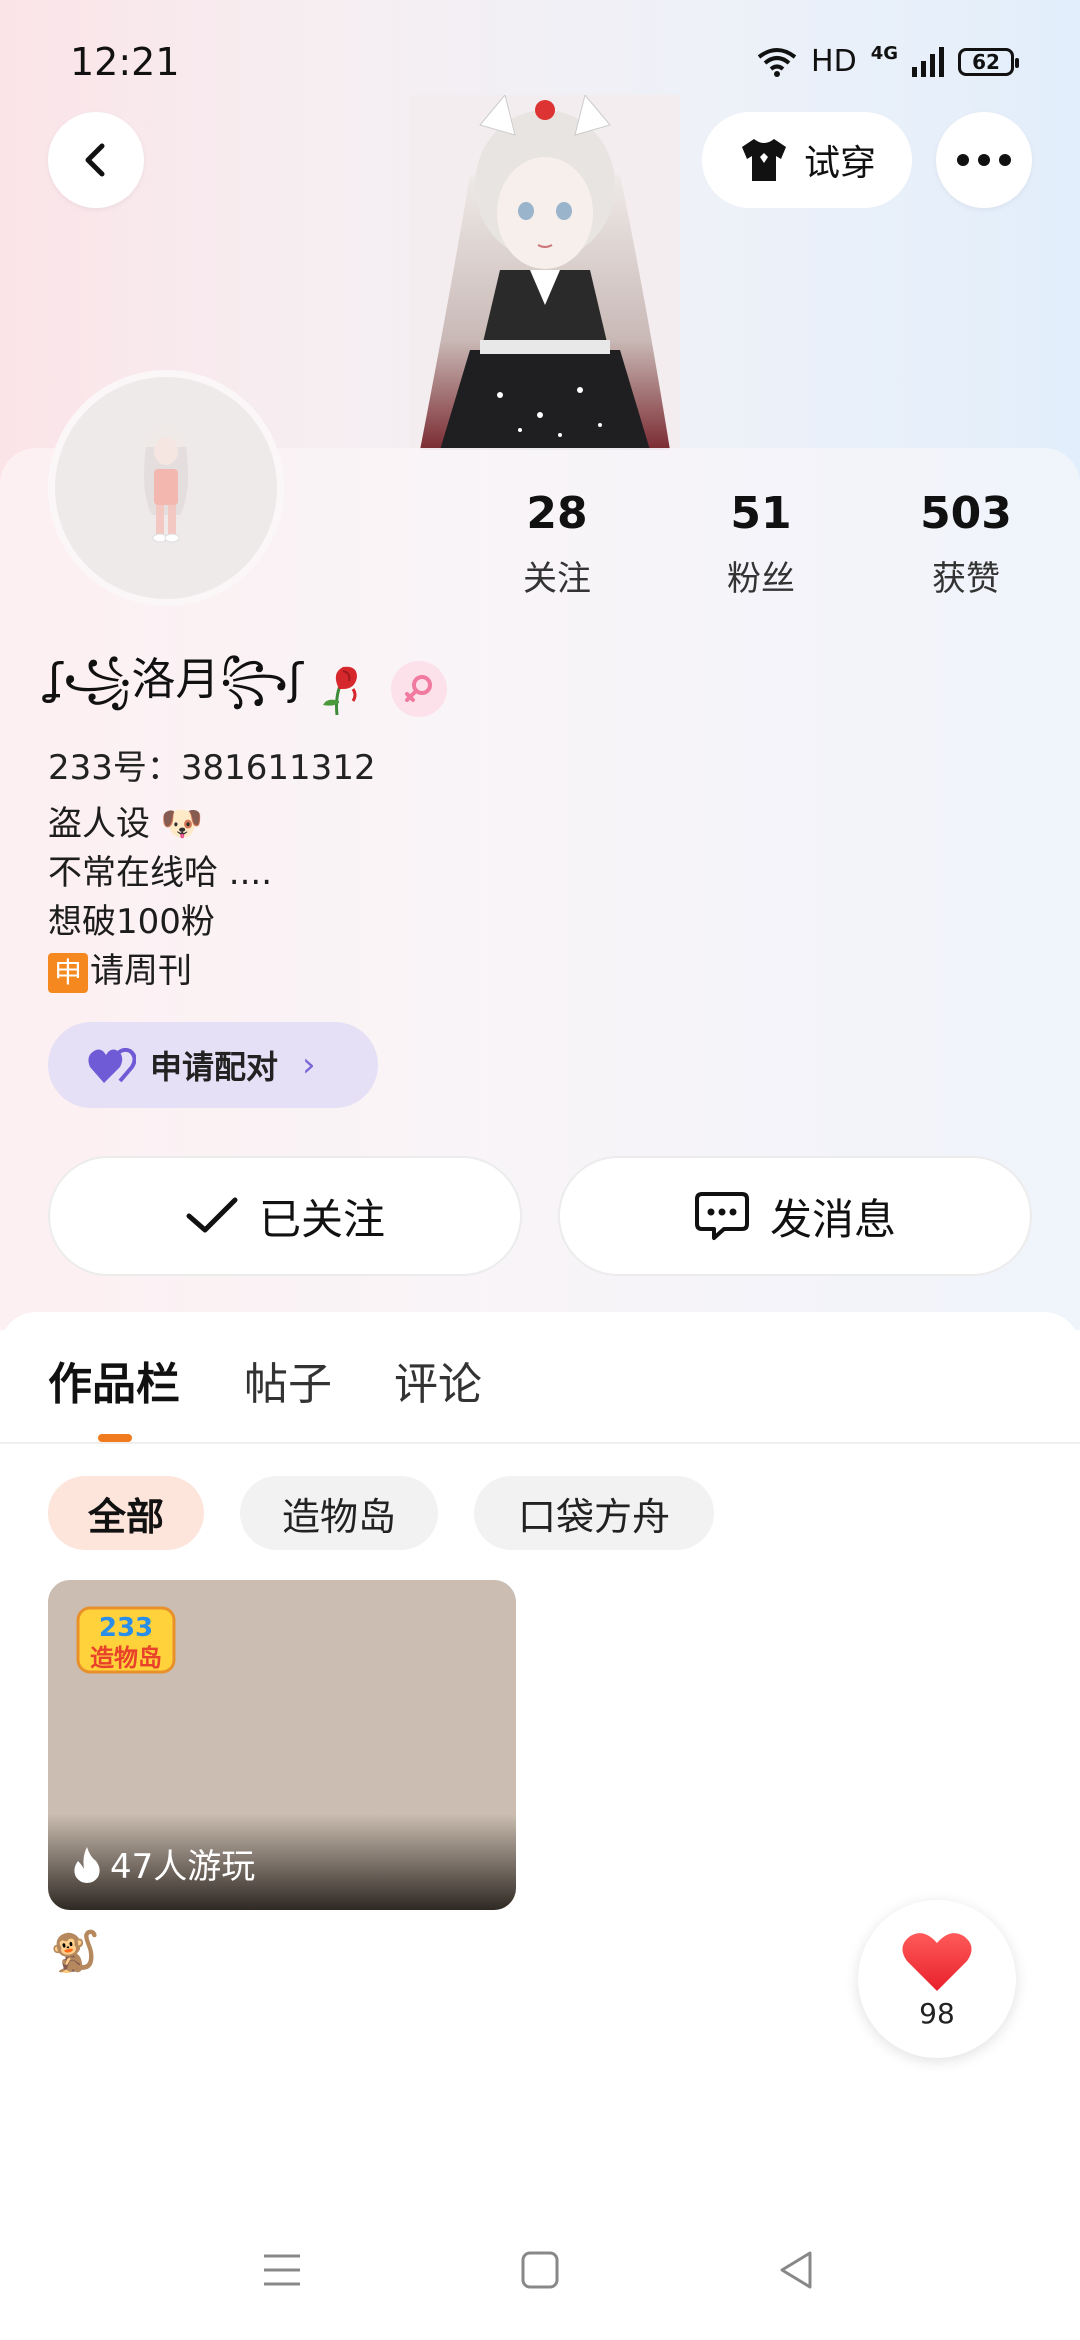 Image resolution: width=1080 pixels, height=2340 pixels. Describe the element at coordinates (87, 1864) in the screenshot. I see `flame-icon` at that location.